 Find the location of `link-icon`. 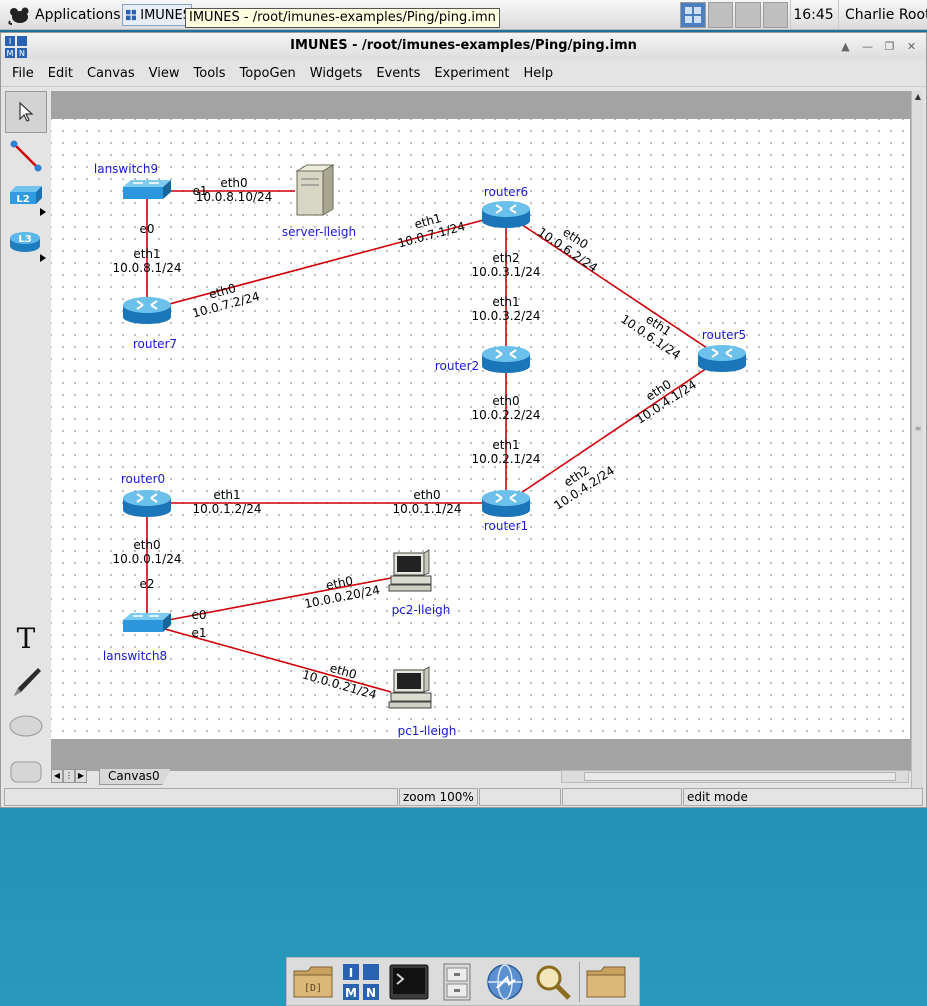

link-icon is located at coordinates (26, 156).